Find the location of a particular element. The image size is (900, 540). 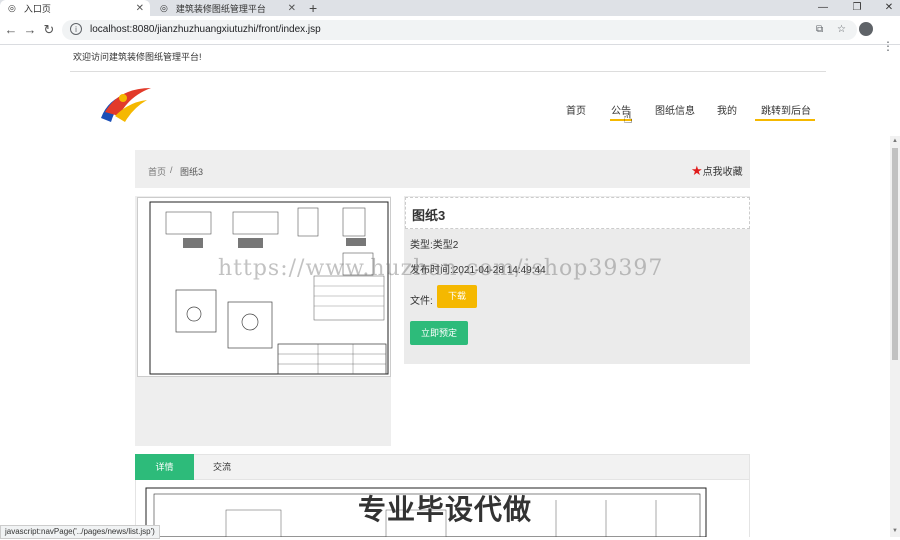

nav-drawings: 图纸信息 is located at coordinates (675, 109).